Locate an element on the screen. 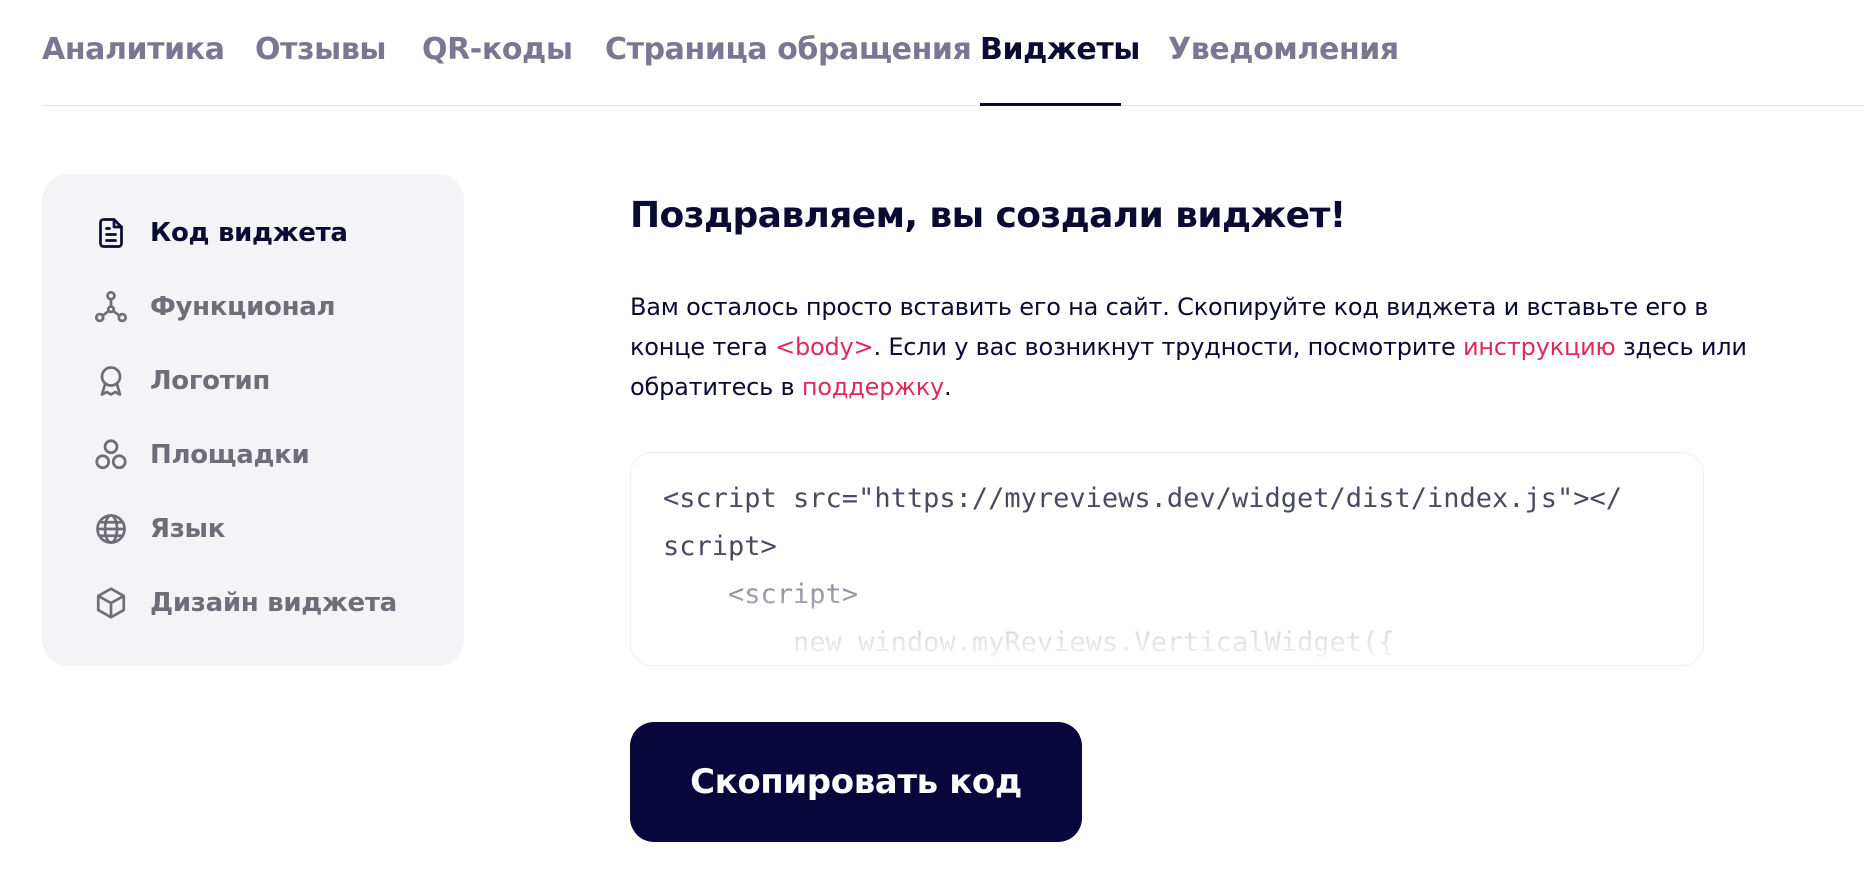 The height and width of the screenshot is (872, 1864). instruction-link: инструкцию is located at coordinates (1539, 347).